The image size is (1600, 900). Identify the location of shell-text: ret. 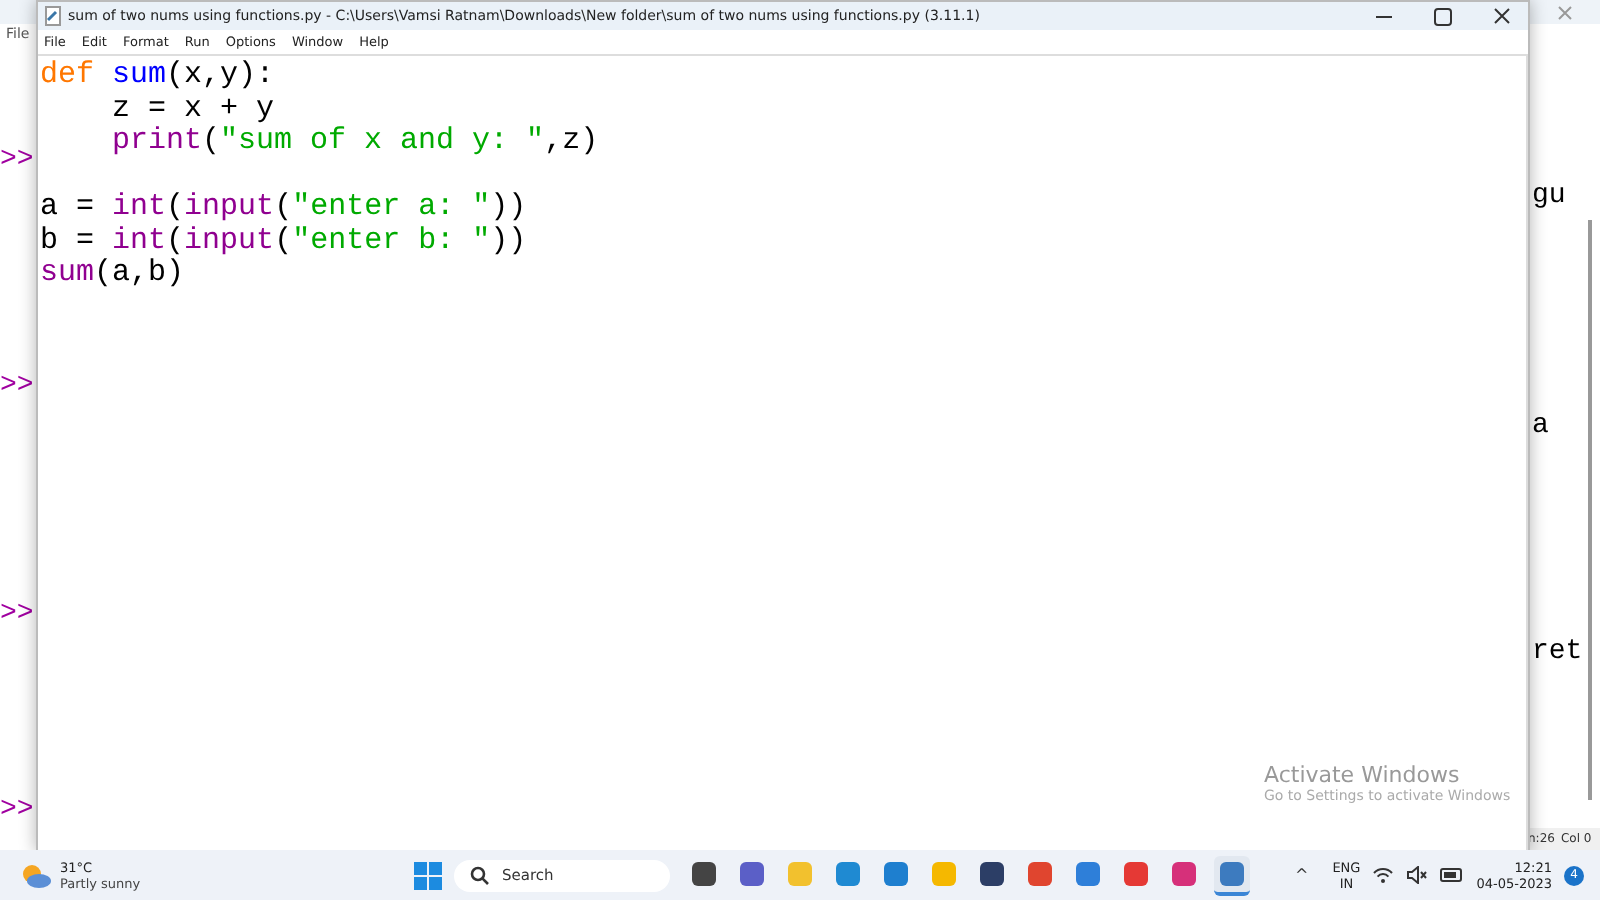
(1557, 652).